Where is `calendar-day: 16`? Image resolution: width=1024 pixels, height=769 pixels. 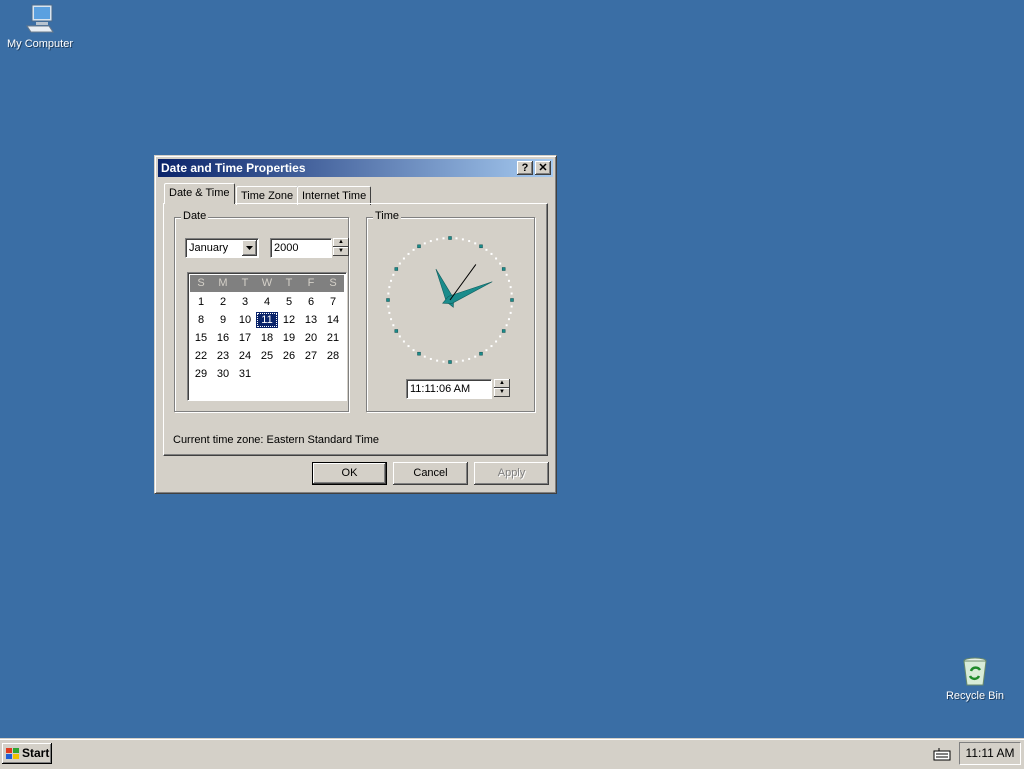
calendar-day: 16 is located at coordinates (223, 338).